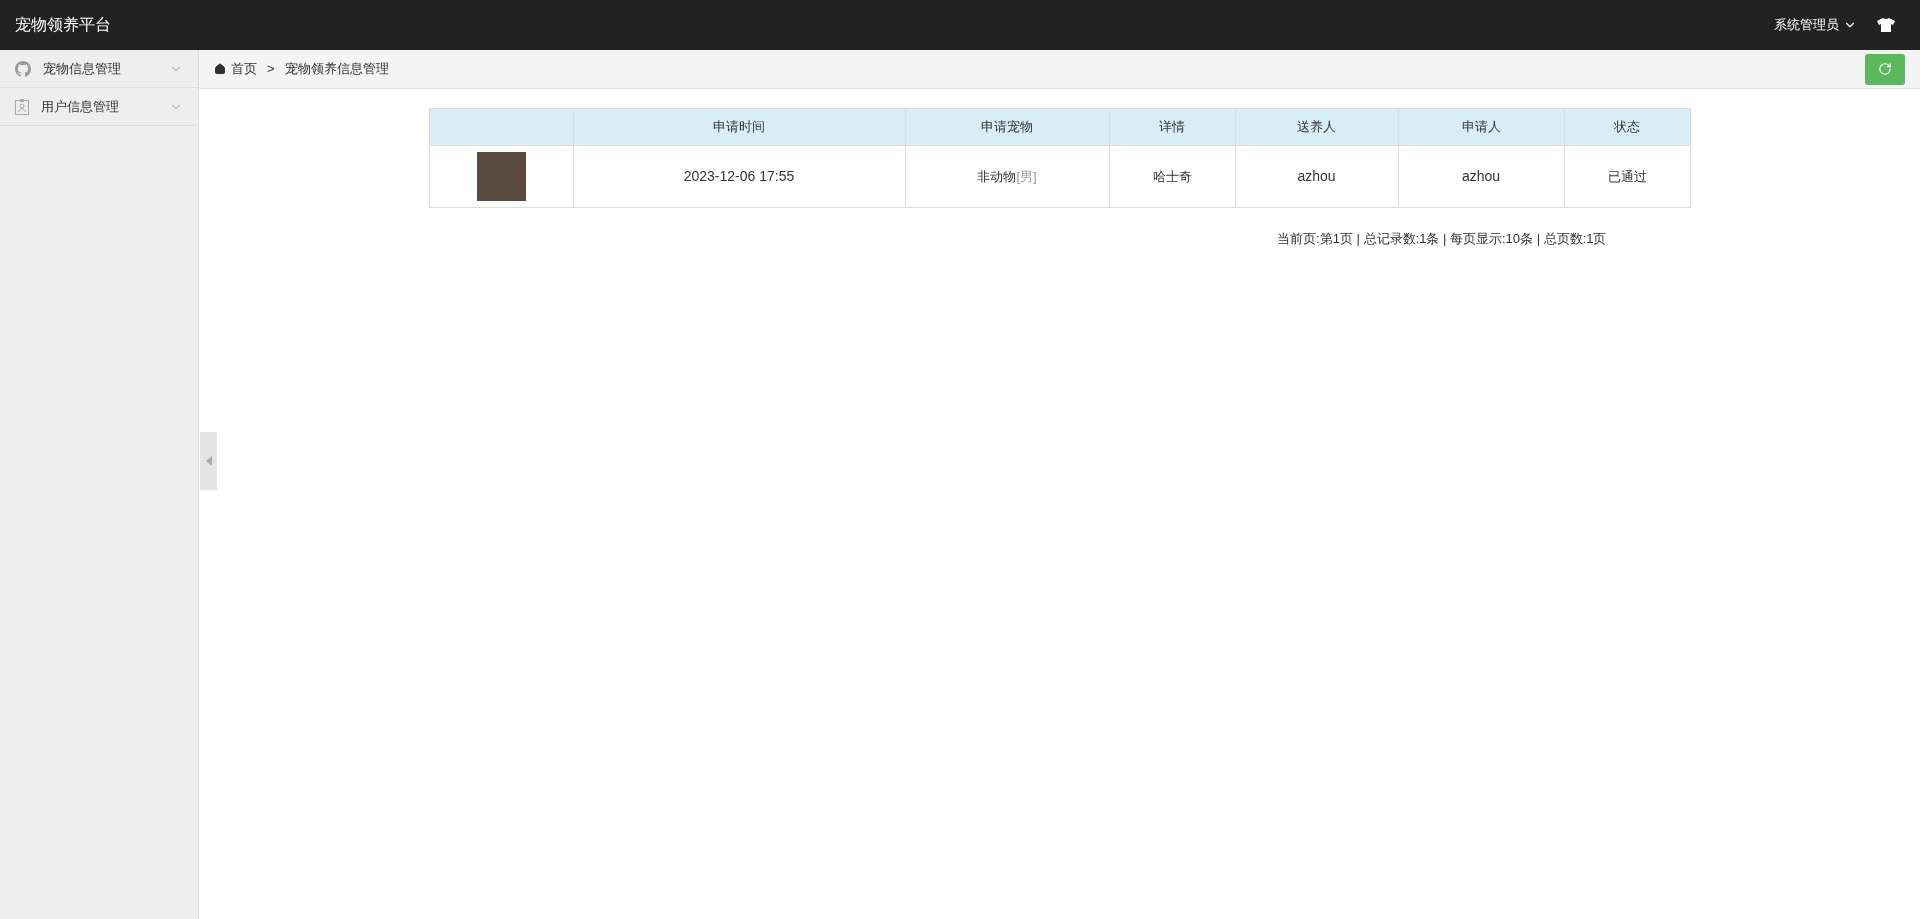 The height and width of the screenshot is (919, 1920). I want to click on column-header: 申请人, so click(1480, 127).